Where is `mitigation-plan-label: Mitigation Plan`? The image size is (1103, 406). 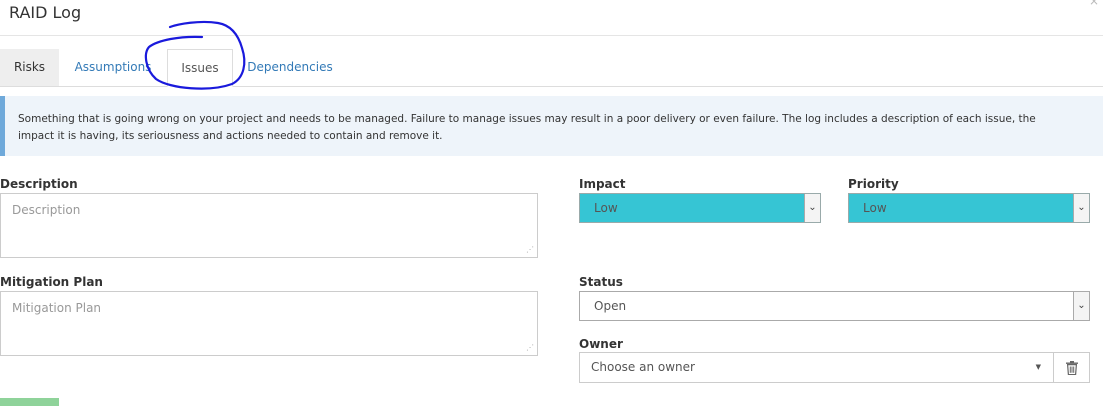
mitigation-plan-label: Mitigation Plan is located at coordinates (51, 282).